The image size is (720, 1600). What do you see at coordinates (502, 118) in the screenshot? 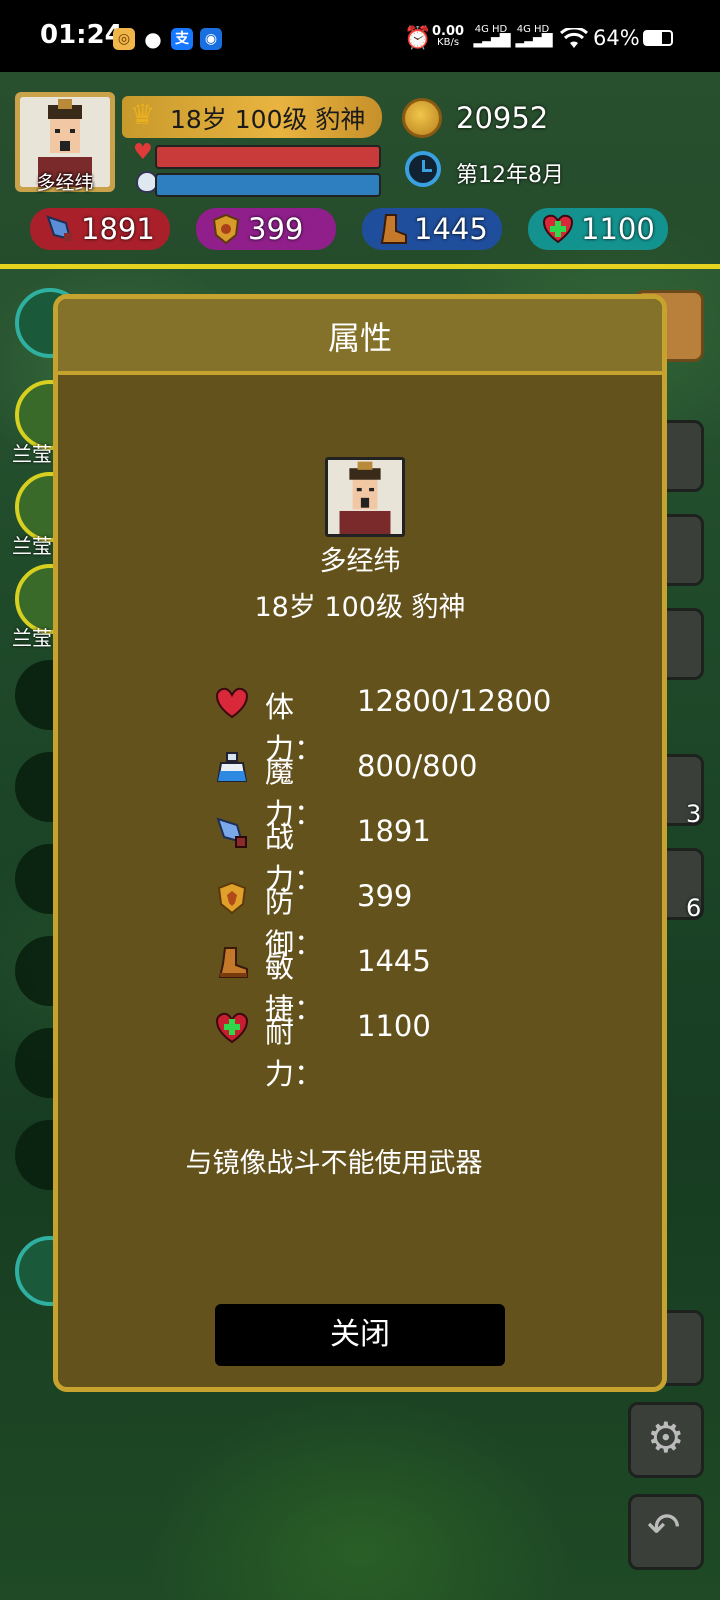
I see `coin-count: 20952` at bounding box center [502, 118].